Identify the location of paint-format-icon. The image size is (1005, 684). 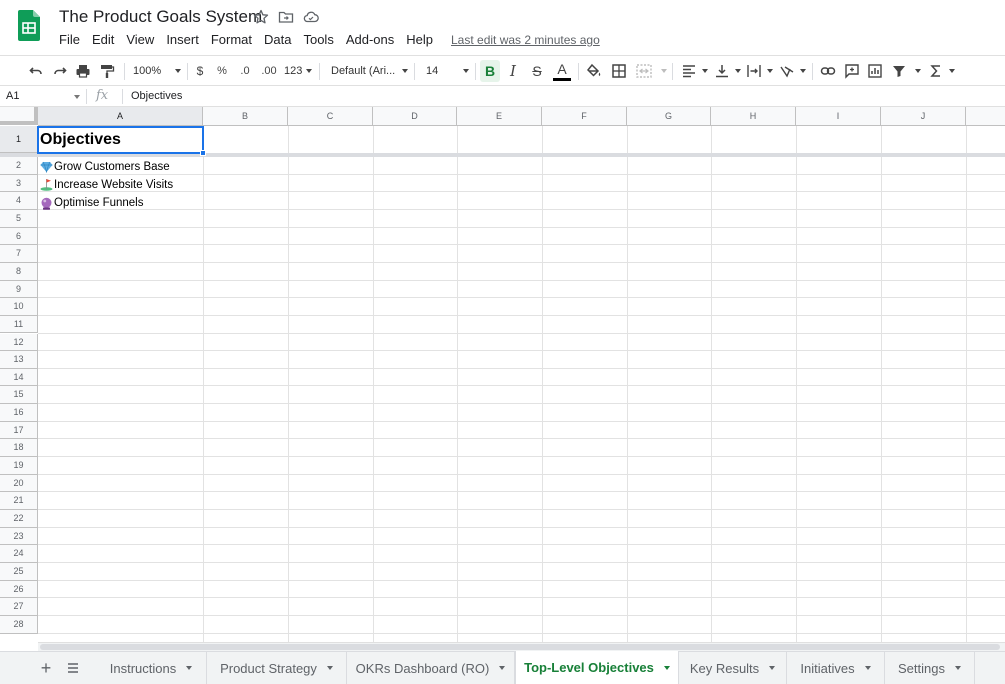
(107, 71).